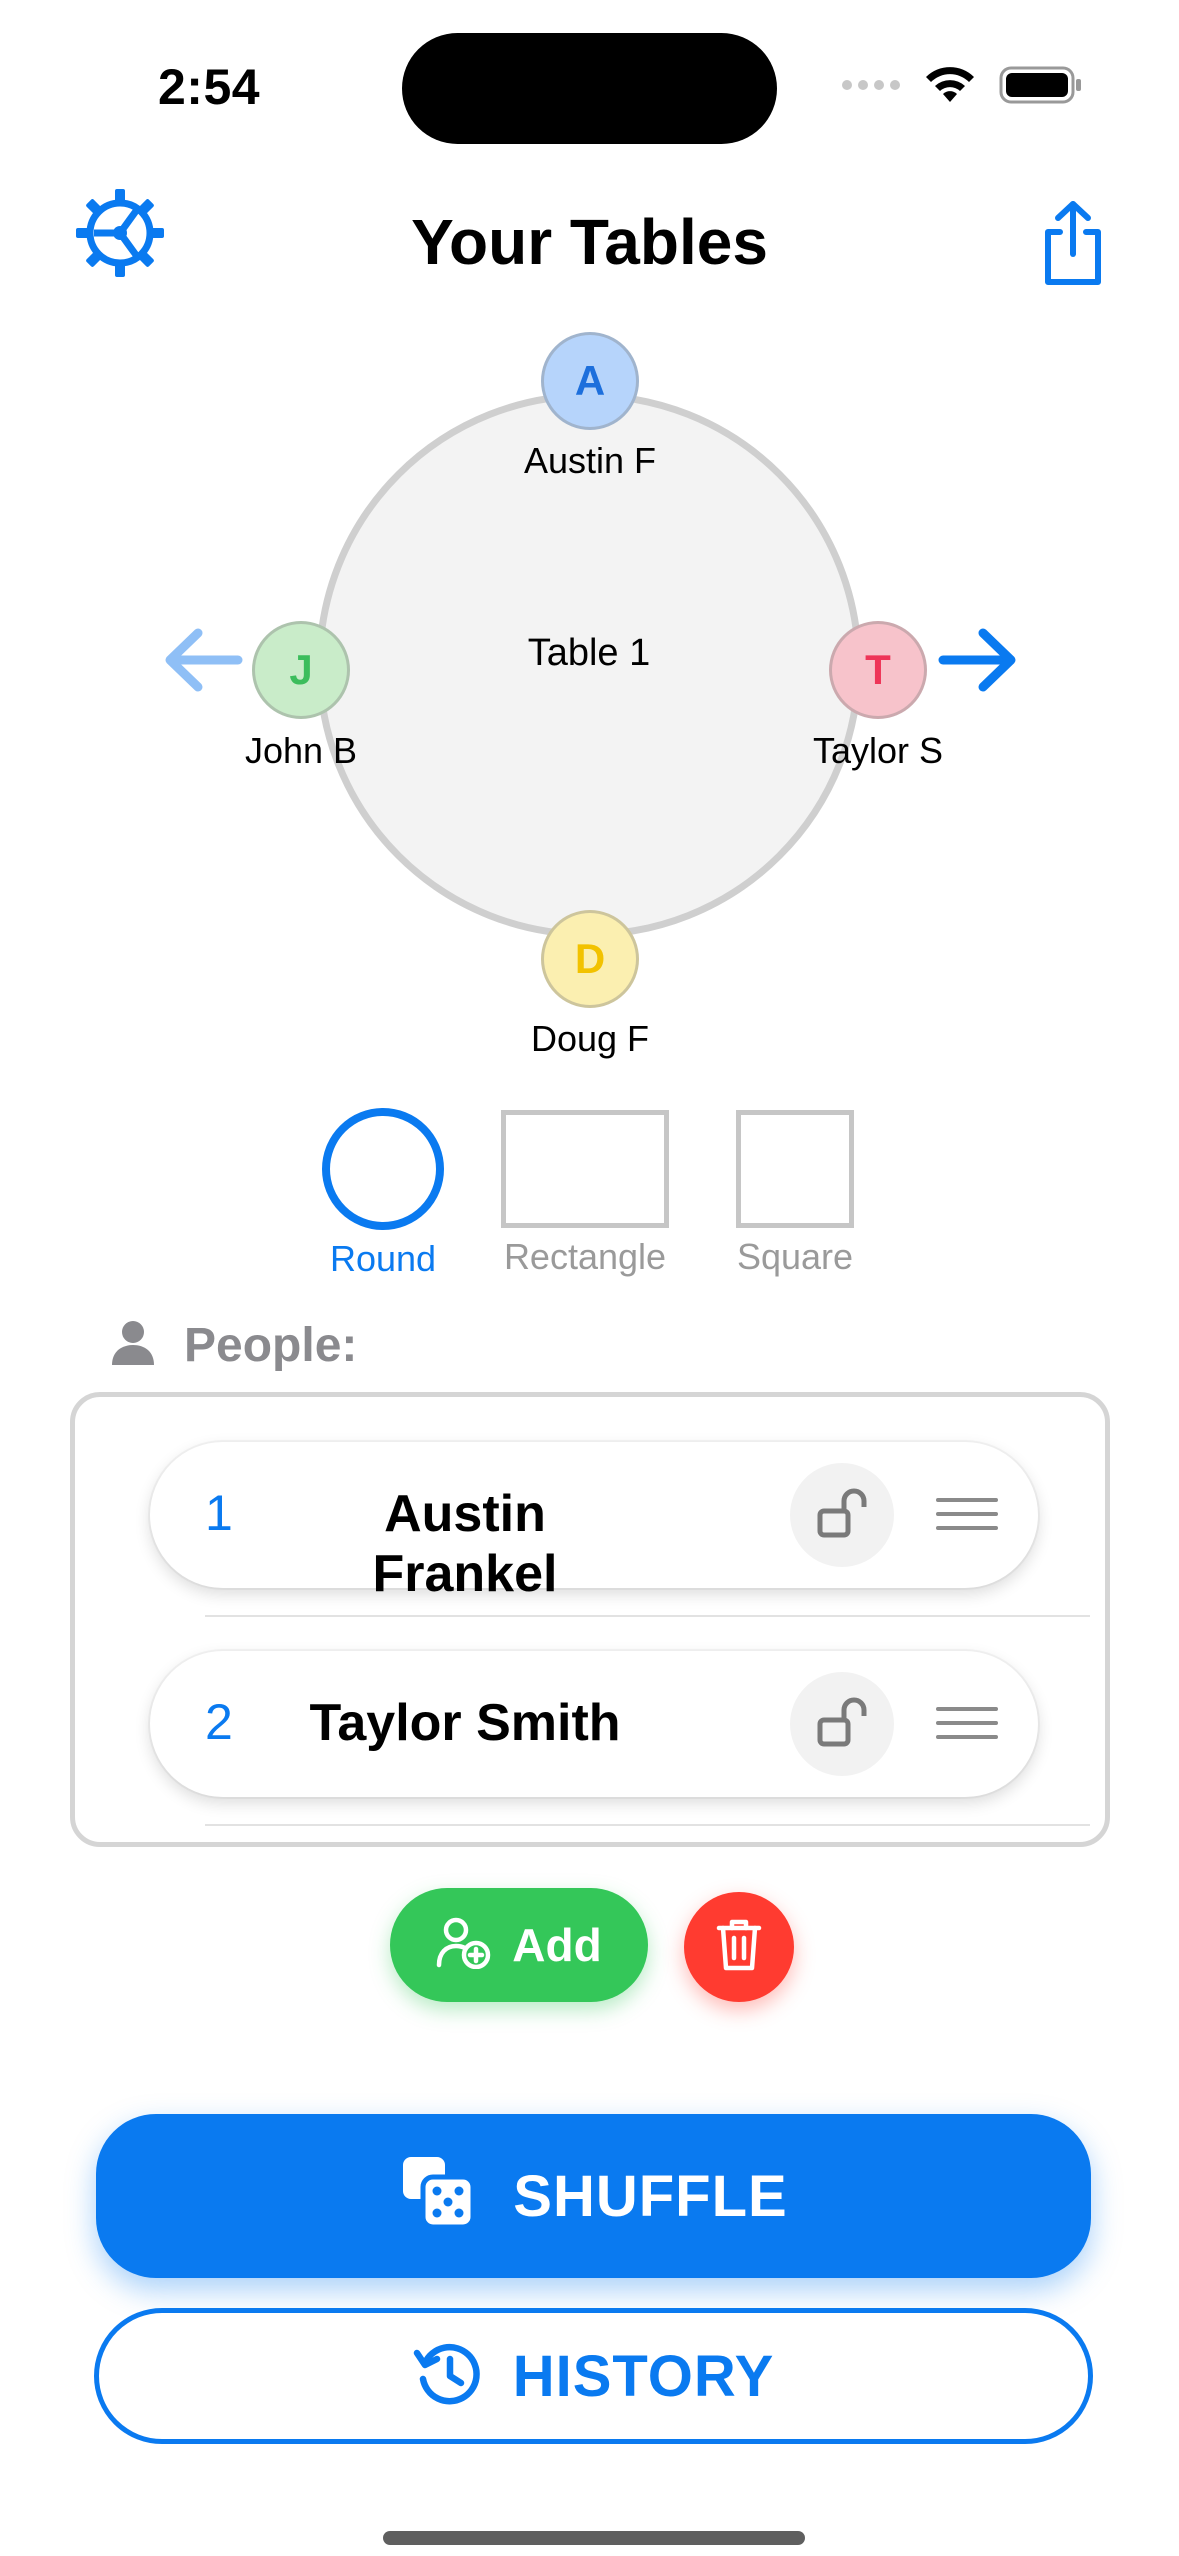  Describe the element at coordinates (301, 750) in the screenshot. I see `seat-label-john: John B` at that location.